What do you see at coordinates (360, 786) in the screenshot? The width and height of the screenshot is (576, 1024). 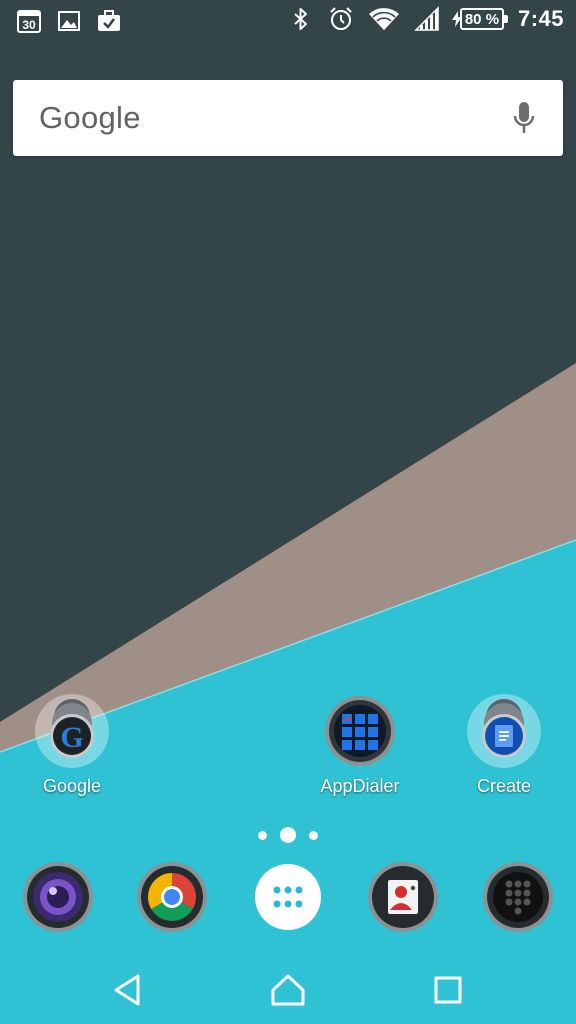 I see `app-label-appdialer: AppDialer` at bounding box center [360, 786].